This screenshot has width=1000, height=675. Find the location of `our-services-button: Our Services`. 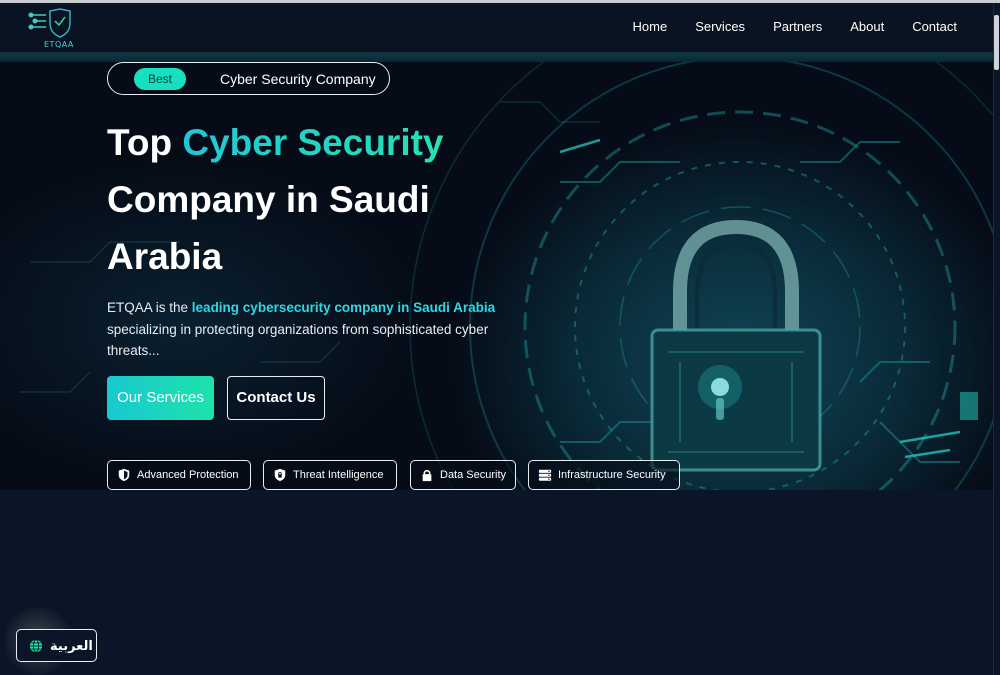

our-services-button: Our Services is located at coordinates (160, 398).